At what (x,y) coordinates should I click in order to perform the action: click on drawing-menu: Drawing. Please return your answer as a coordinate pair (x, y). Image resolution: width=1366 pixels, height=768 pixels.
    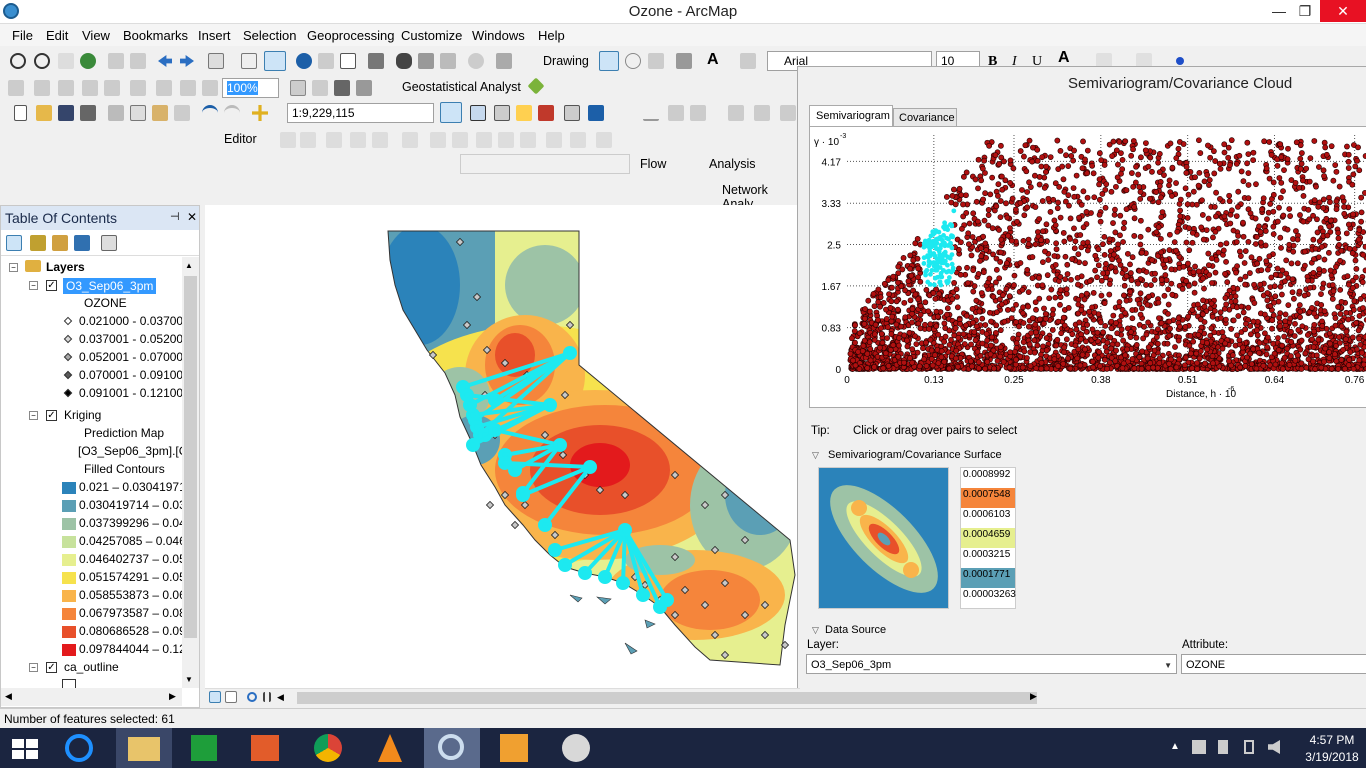
    Looking at the image, I should click on (566, 61).